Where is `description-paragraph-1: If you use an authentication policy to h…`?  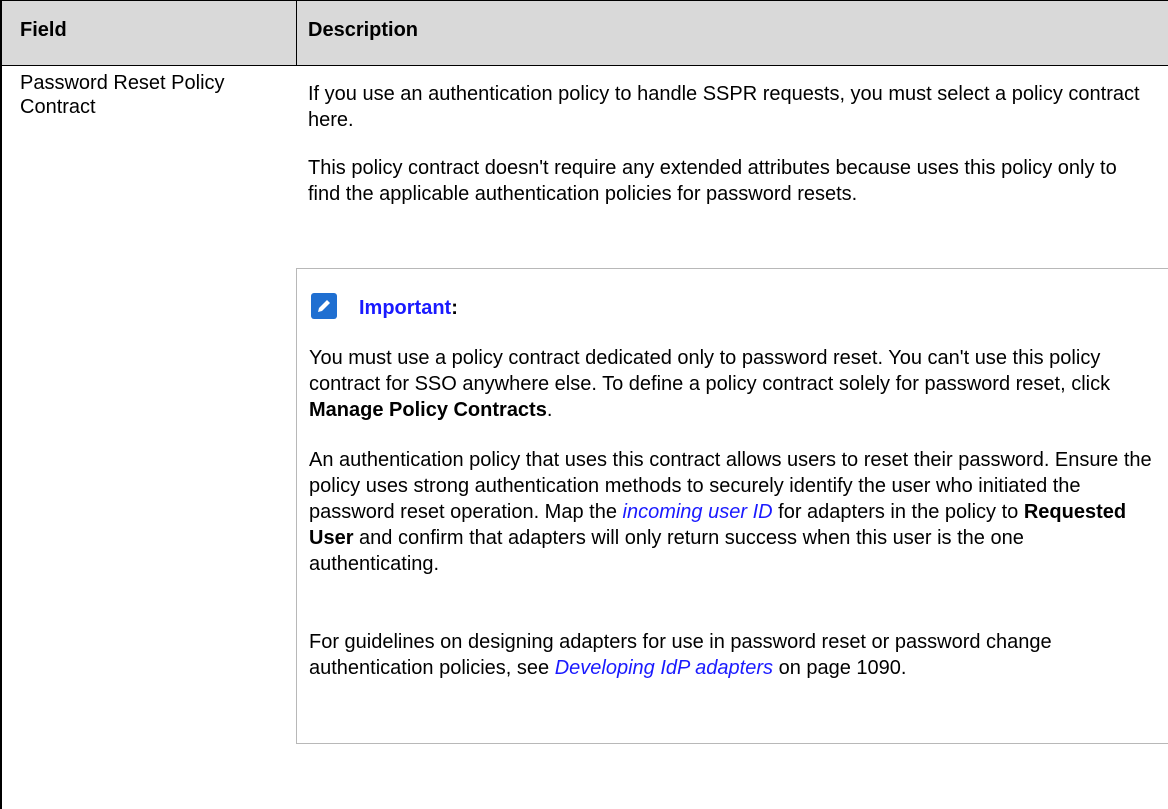 description-paragraph-1: If you use an authentication policy to h… is located at coordinates (724, 107).